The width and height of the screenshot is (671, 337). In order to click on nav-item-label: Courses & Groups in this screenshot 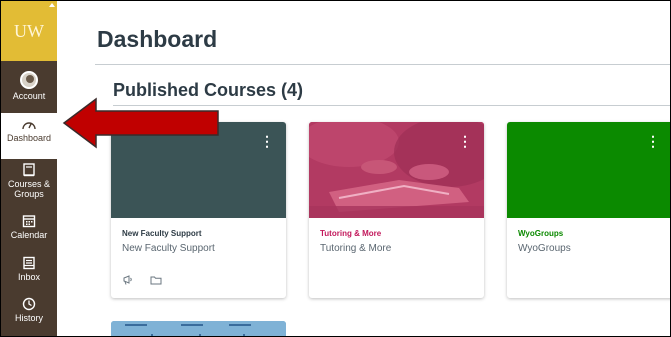, I will do `click(29, 189)`.